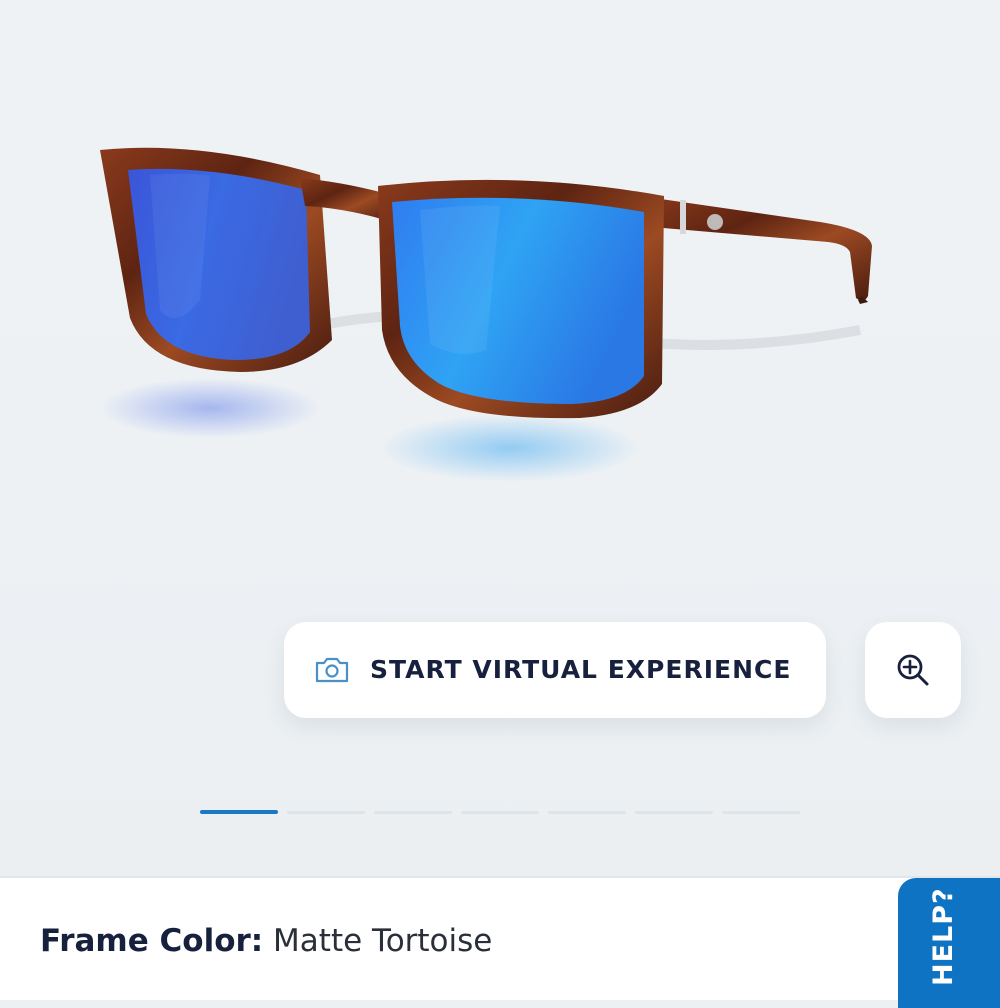 Image resolution: width=1000 pixels, height=1008 pixels. I want to click on pager-segment-active, so click(239, 812).